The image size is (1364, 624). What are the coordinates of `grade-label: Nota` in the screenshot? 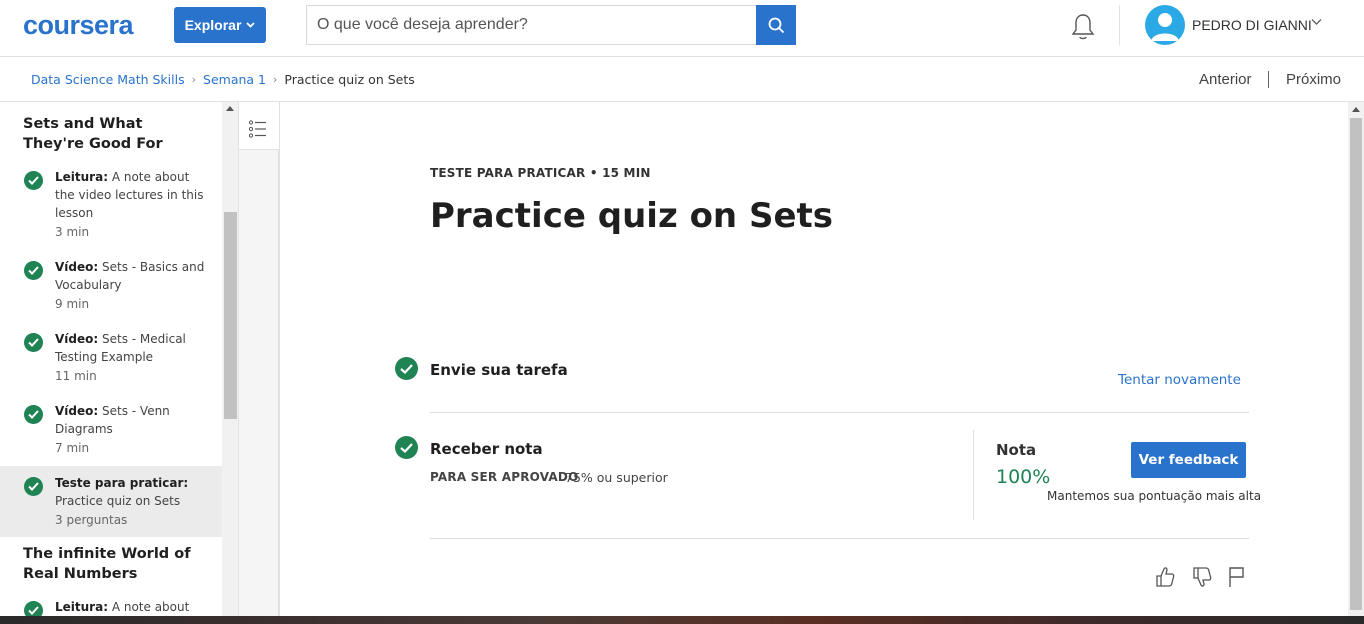 It's located at (1016, 450).